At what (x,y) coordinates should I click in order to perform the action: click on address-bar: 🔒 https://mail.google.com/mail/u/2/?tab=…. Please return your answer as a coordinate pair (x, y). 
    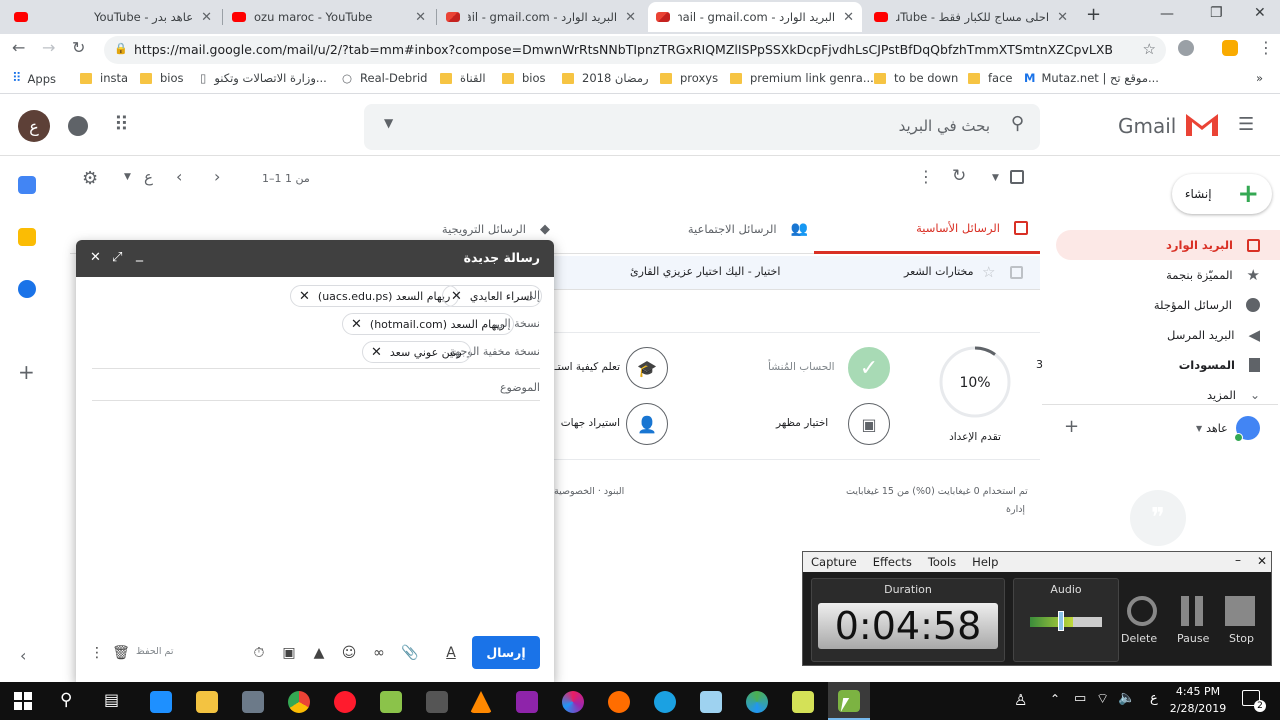
    Looking at the image, I should click on (635, 50).